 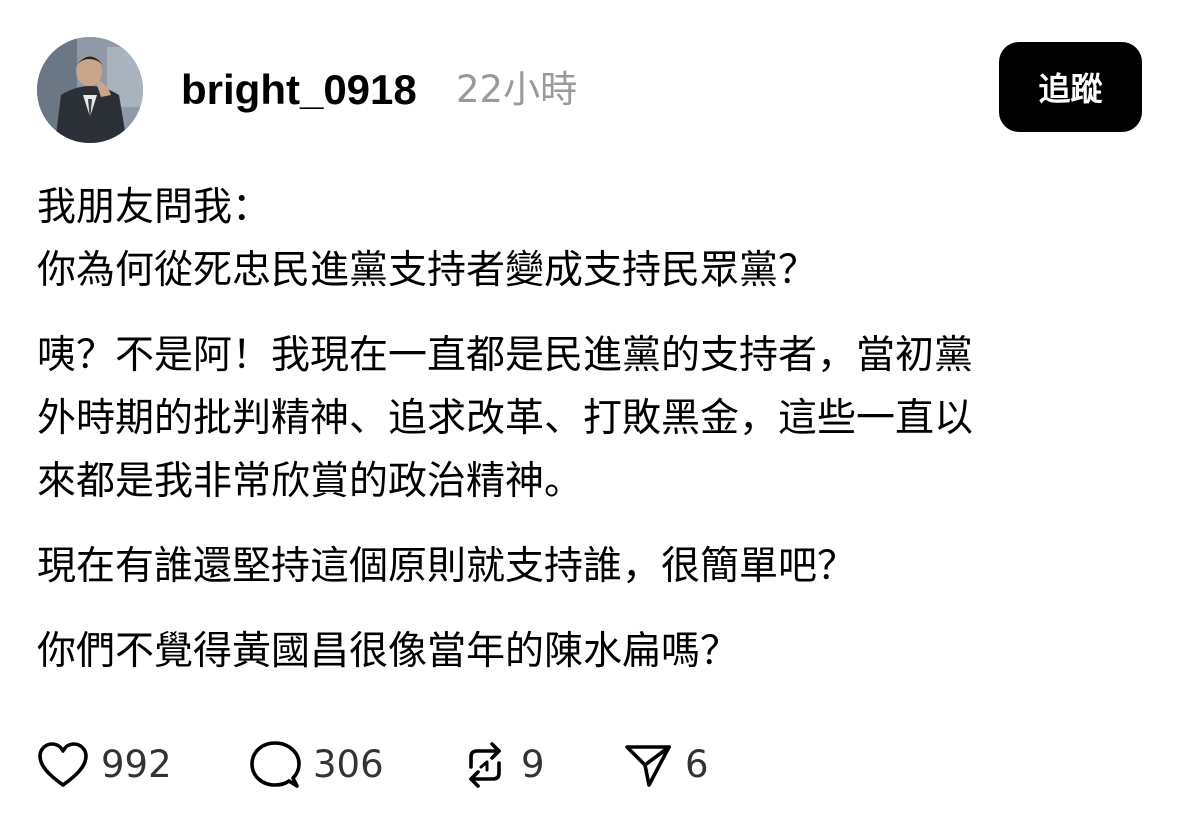 What do you see at coordinates (275, 764) in the screenshot?
I see `comment-icon` at bounding box center [275, 764].